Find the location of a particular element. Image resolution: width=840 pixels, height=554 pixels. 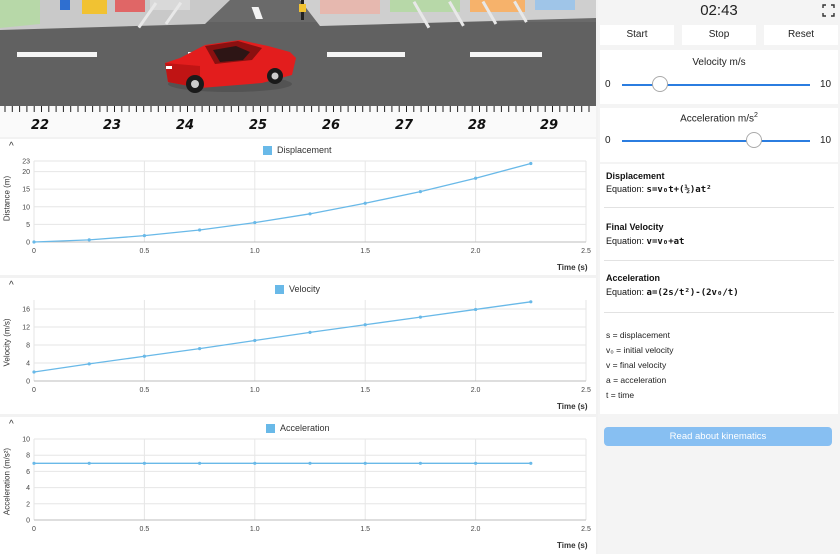

legend-line: s = displacement is located at coordinates (638, 335).